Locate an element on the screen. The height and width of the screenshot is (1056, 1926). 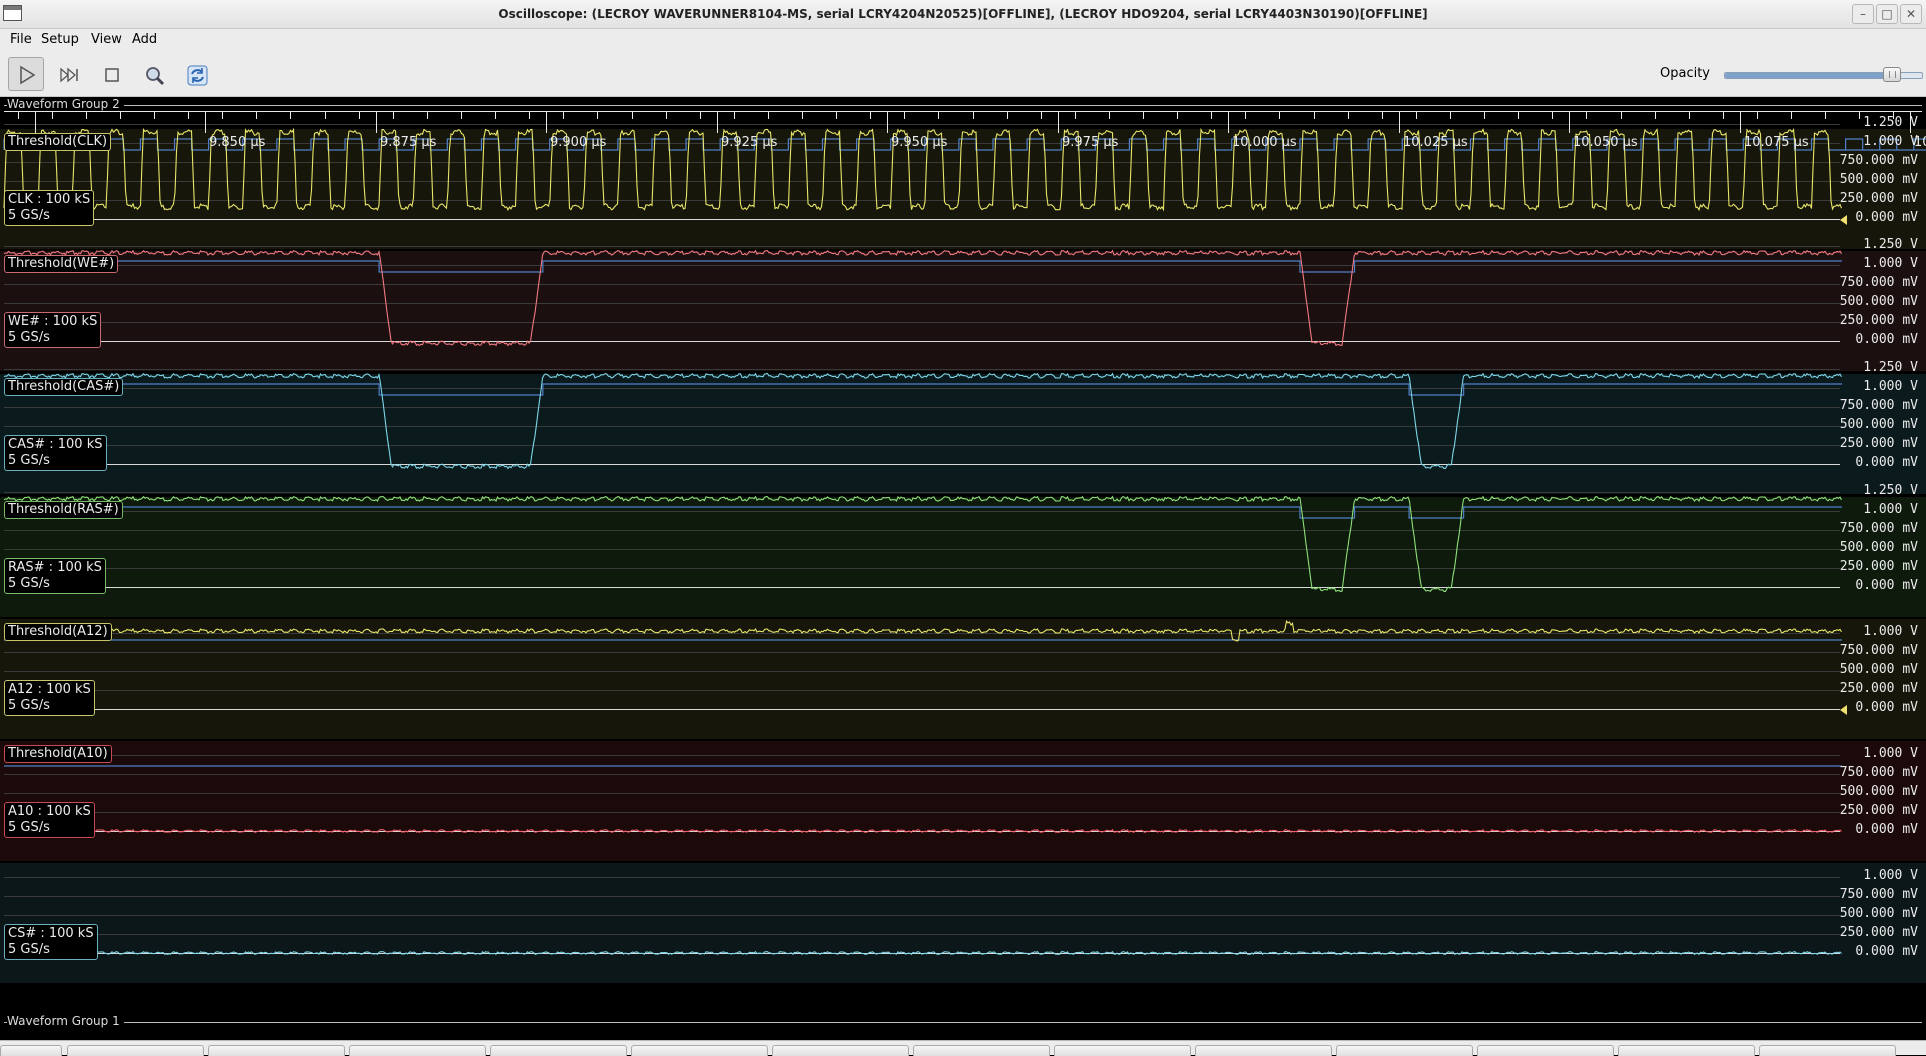
refresh-button is located at coordinates (196, 74).